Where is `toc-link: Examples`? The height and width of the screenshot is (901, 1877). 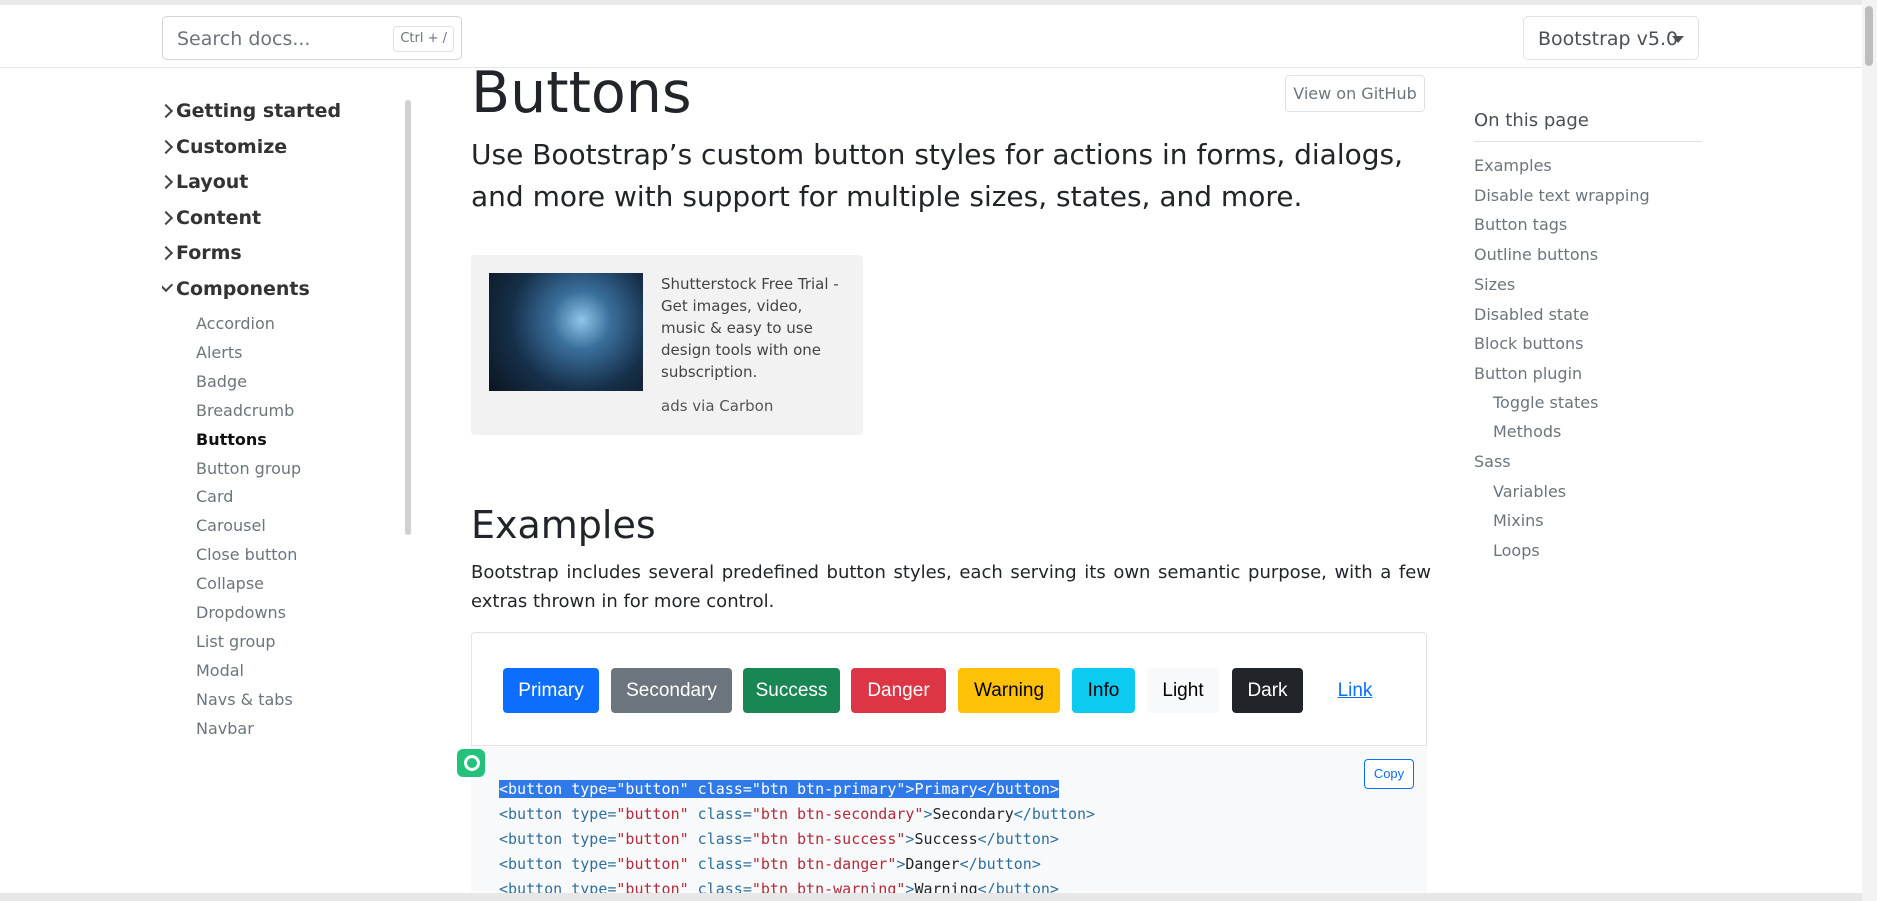 toc-link: Examples is located at coordinates (1513, 165).